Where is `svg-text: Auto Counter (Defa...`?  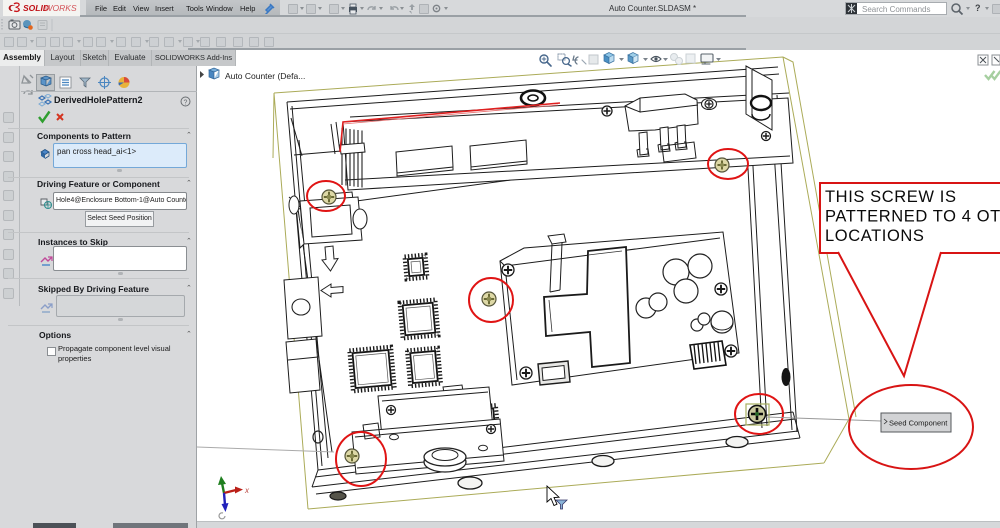 svg-text: Auto Counter (Defa... is located at coordinates (265, 76).